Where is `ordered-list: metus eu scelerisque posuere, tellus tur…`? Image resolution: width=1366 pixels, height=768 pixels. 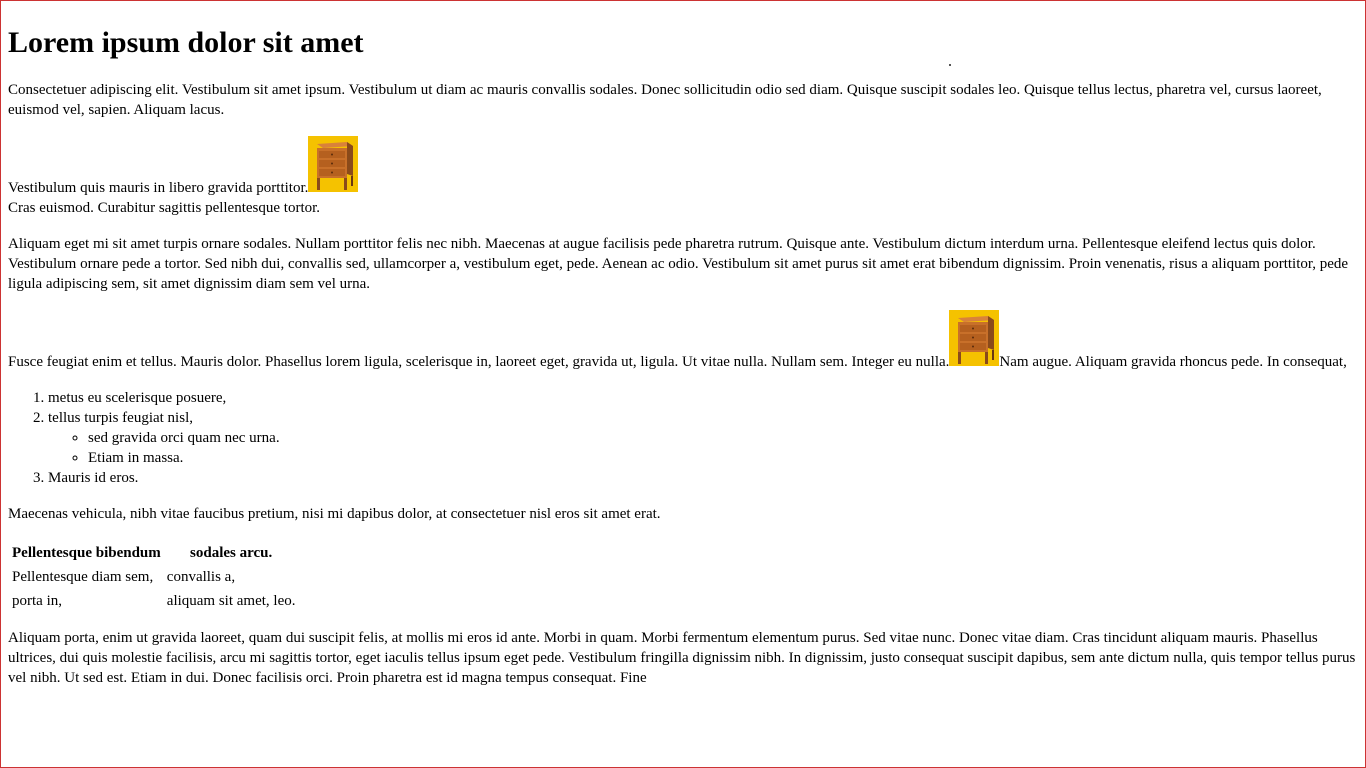 ordered-list: metus eu scelerisque posuere, tellus tur… is located at coordinates (683, 438).